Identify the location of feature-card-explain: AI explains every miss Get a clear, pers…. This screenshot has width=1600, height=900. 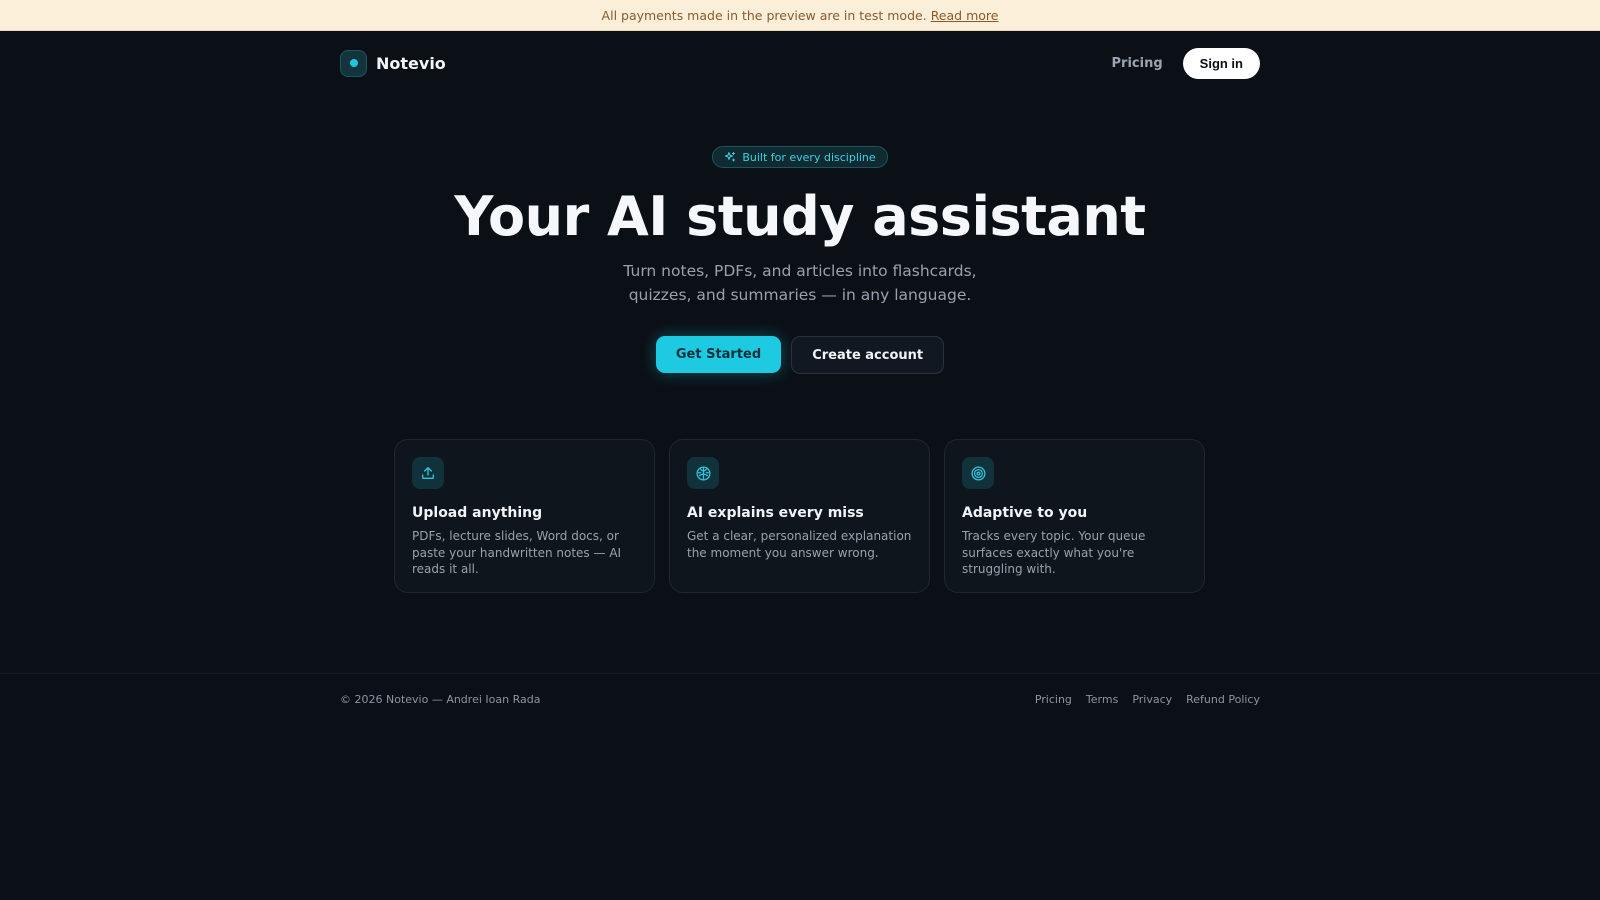
(799, 516).